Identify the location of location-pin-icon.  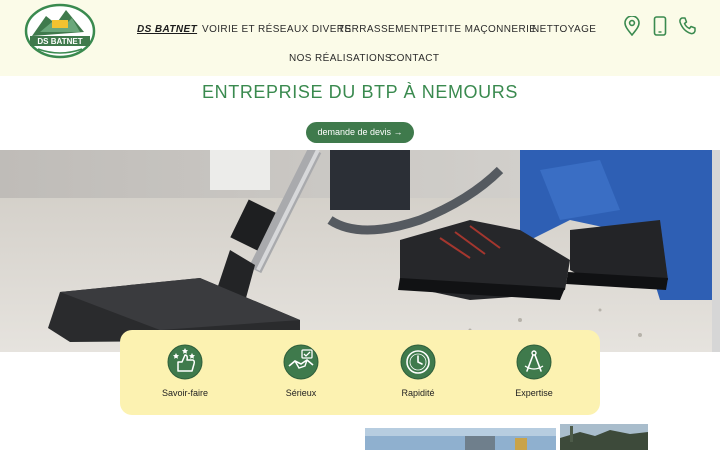
(632, 26).